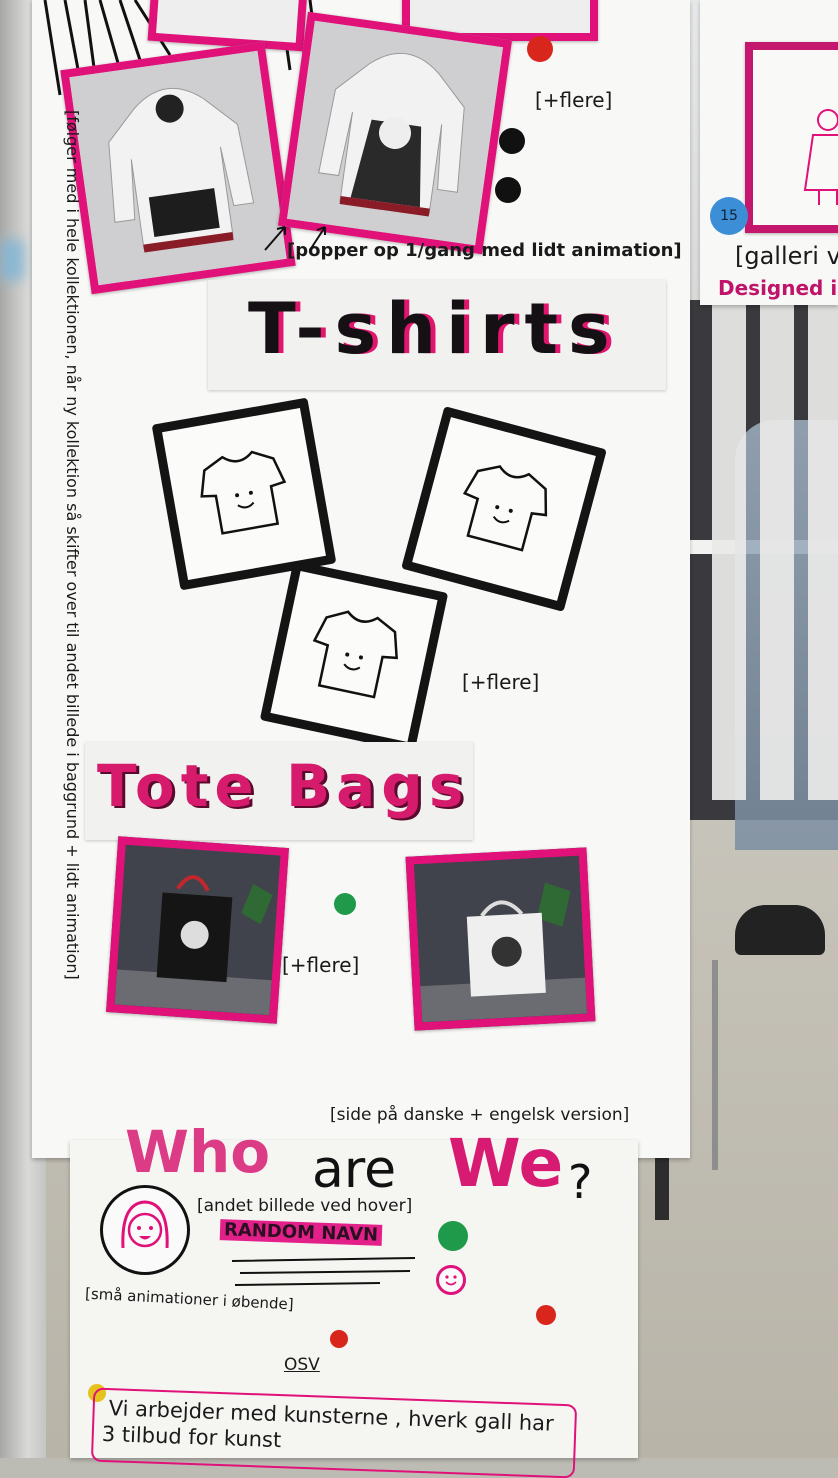 Image resolution: width=838 pixels, height=1478 pixels. Describe the element at coordinates (786, 256) in the screenshot. I see `gallery-note: [galleri v` at that location.